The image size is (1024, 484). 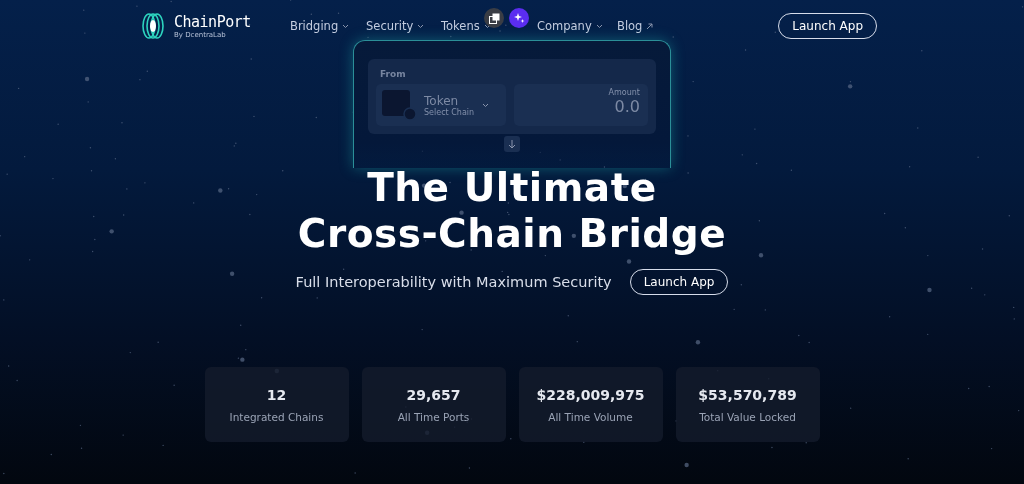 I want to click on logo-name: ChainPort, so click(x=212, y=22).